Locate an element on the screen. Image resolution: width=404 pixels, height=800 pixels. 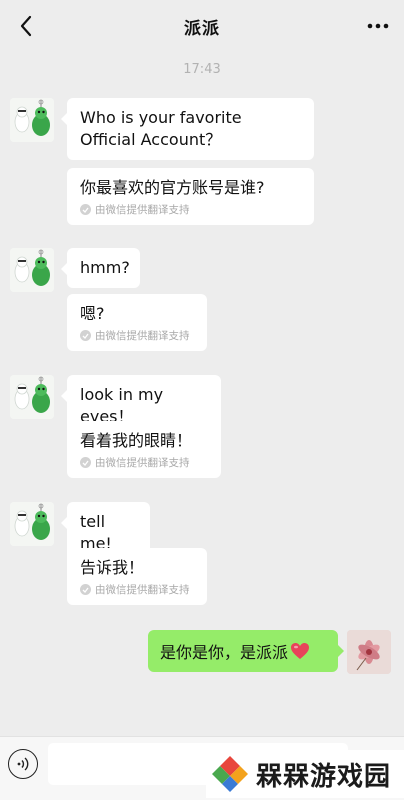
my-message-text: 是你是你，是派派 is located at coordinates (224, 652).